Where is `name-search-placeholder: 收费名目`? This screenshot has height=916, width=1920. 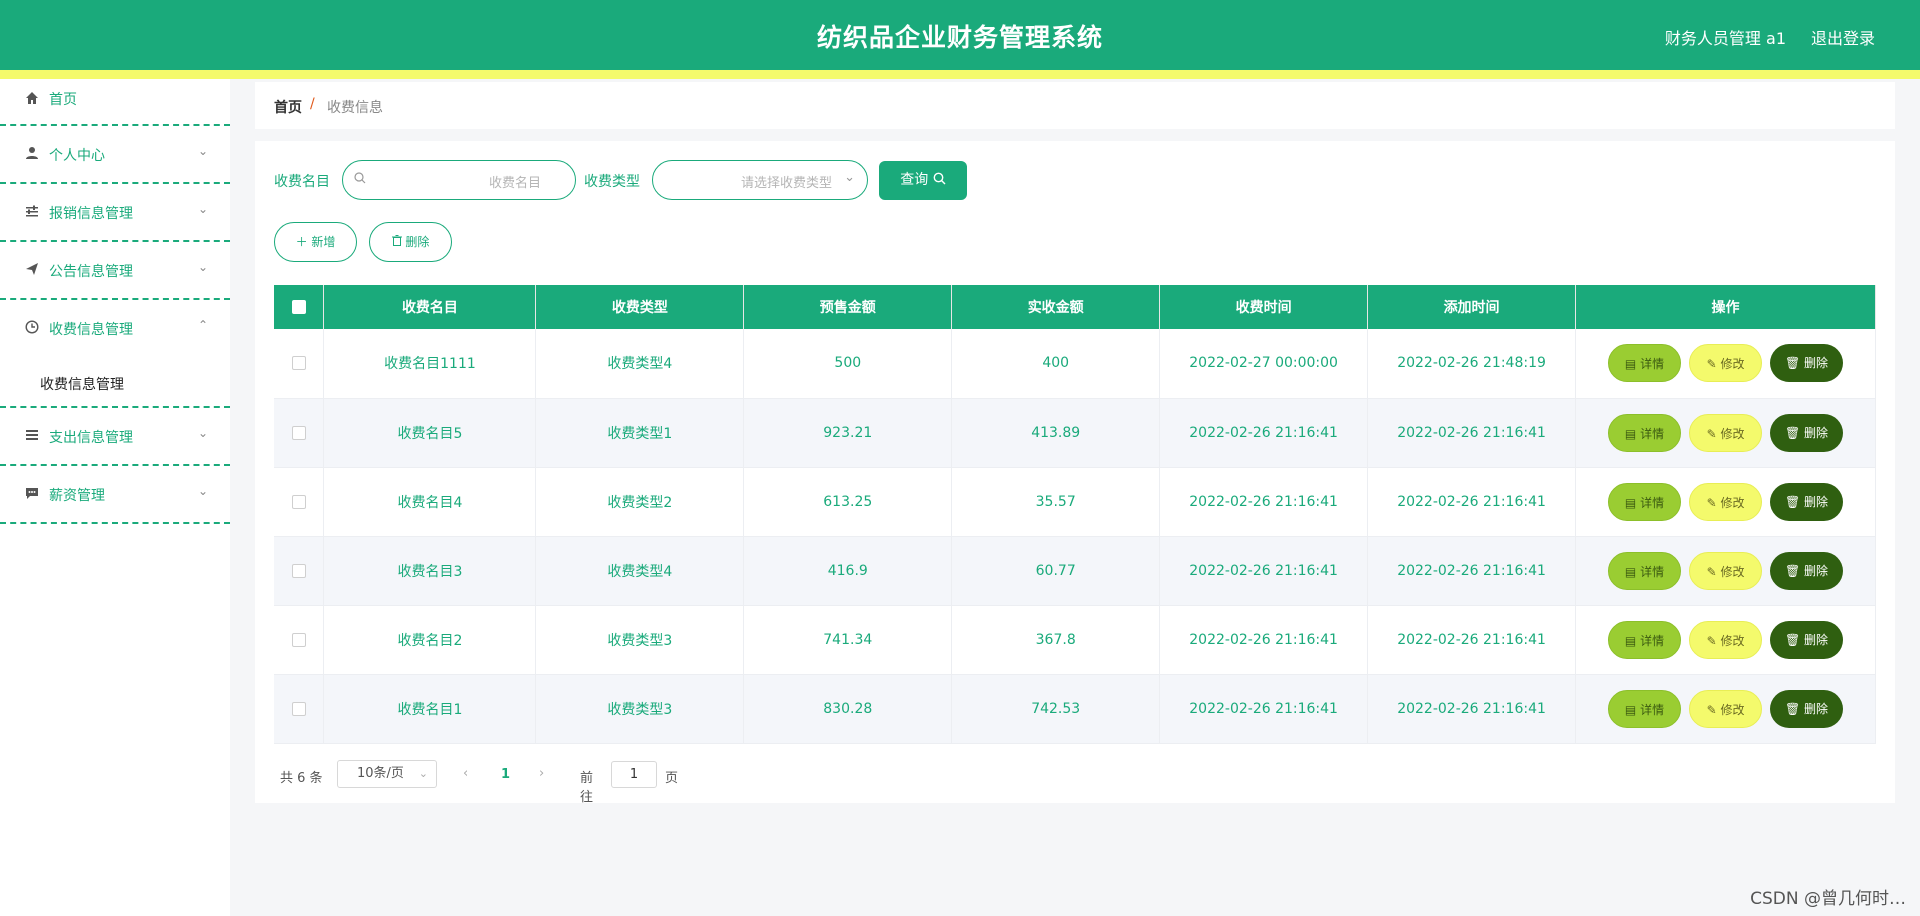 name-search-placeholder: 收费名目 is located at coordinates (515, 183).